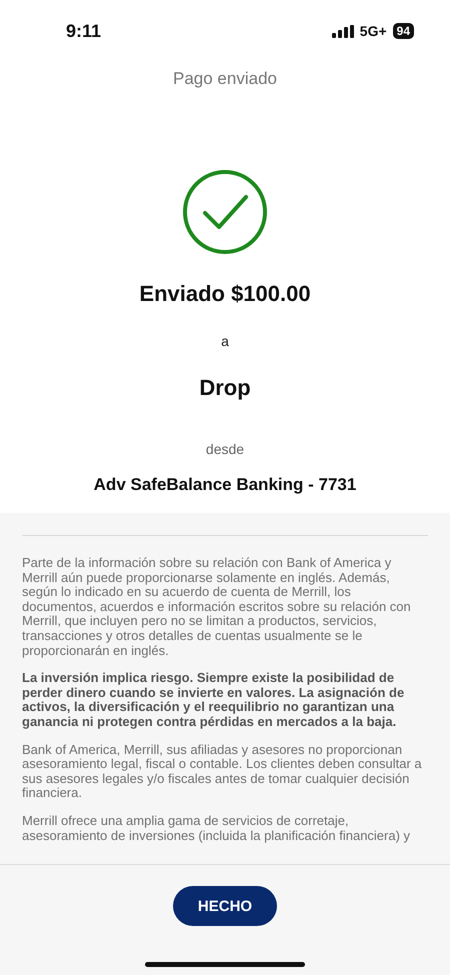  What do you see at coordinates (225, 212) in the screenshot?
I see `check-circle-icon` at bounding box center [225, 212].